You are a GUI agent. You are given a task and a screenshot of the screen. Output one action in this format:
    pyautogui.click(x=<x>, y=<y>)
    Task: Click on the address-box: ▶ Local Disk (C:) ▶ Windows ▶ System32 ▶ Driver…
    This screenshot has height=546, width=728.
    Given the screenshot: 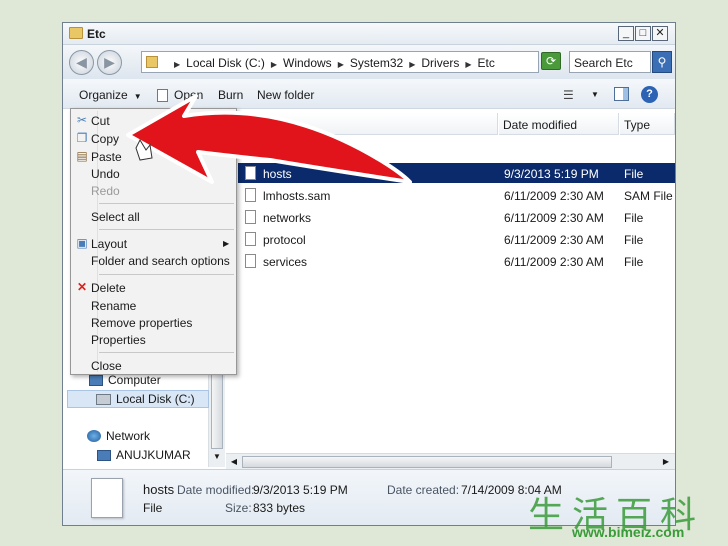 What is the action you would take?
    pyautogui.click(x=376, y=62)
    